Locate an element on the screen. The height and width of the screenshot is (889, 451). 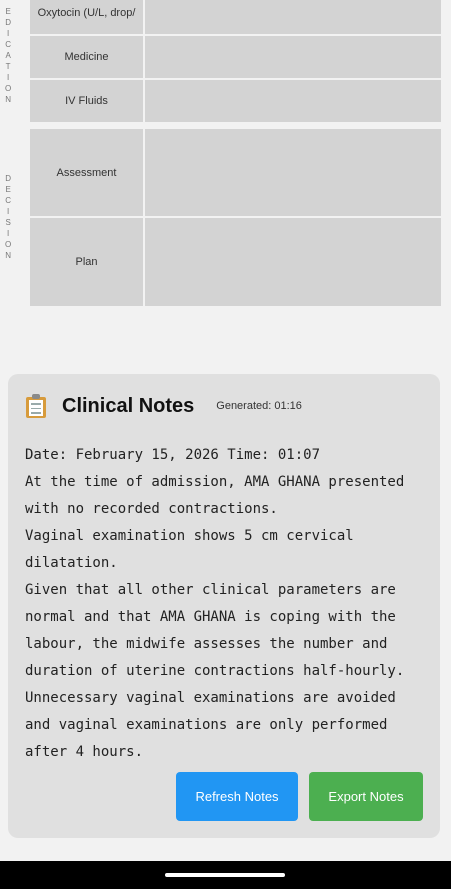
export-notes-button: Export Notes is located at coordinates (366, 796).